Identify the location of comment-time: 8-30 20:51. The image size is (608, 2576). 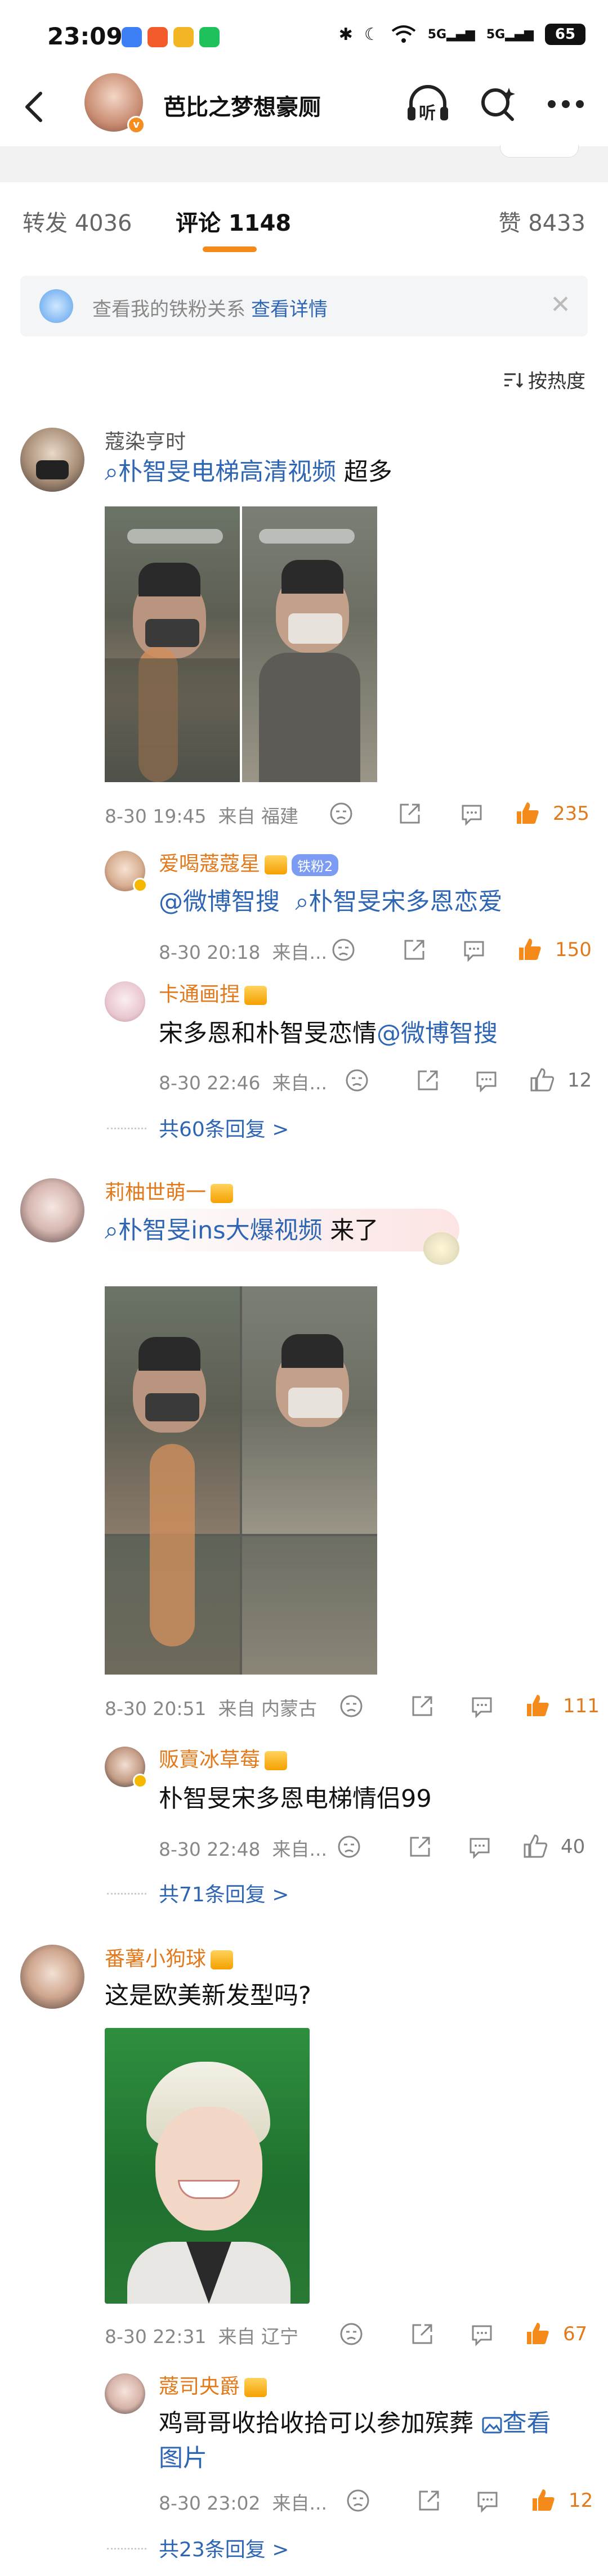
(156, 1709).